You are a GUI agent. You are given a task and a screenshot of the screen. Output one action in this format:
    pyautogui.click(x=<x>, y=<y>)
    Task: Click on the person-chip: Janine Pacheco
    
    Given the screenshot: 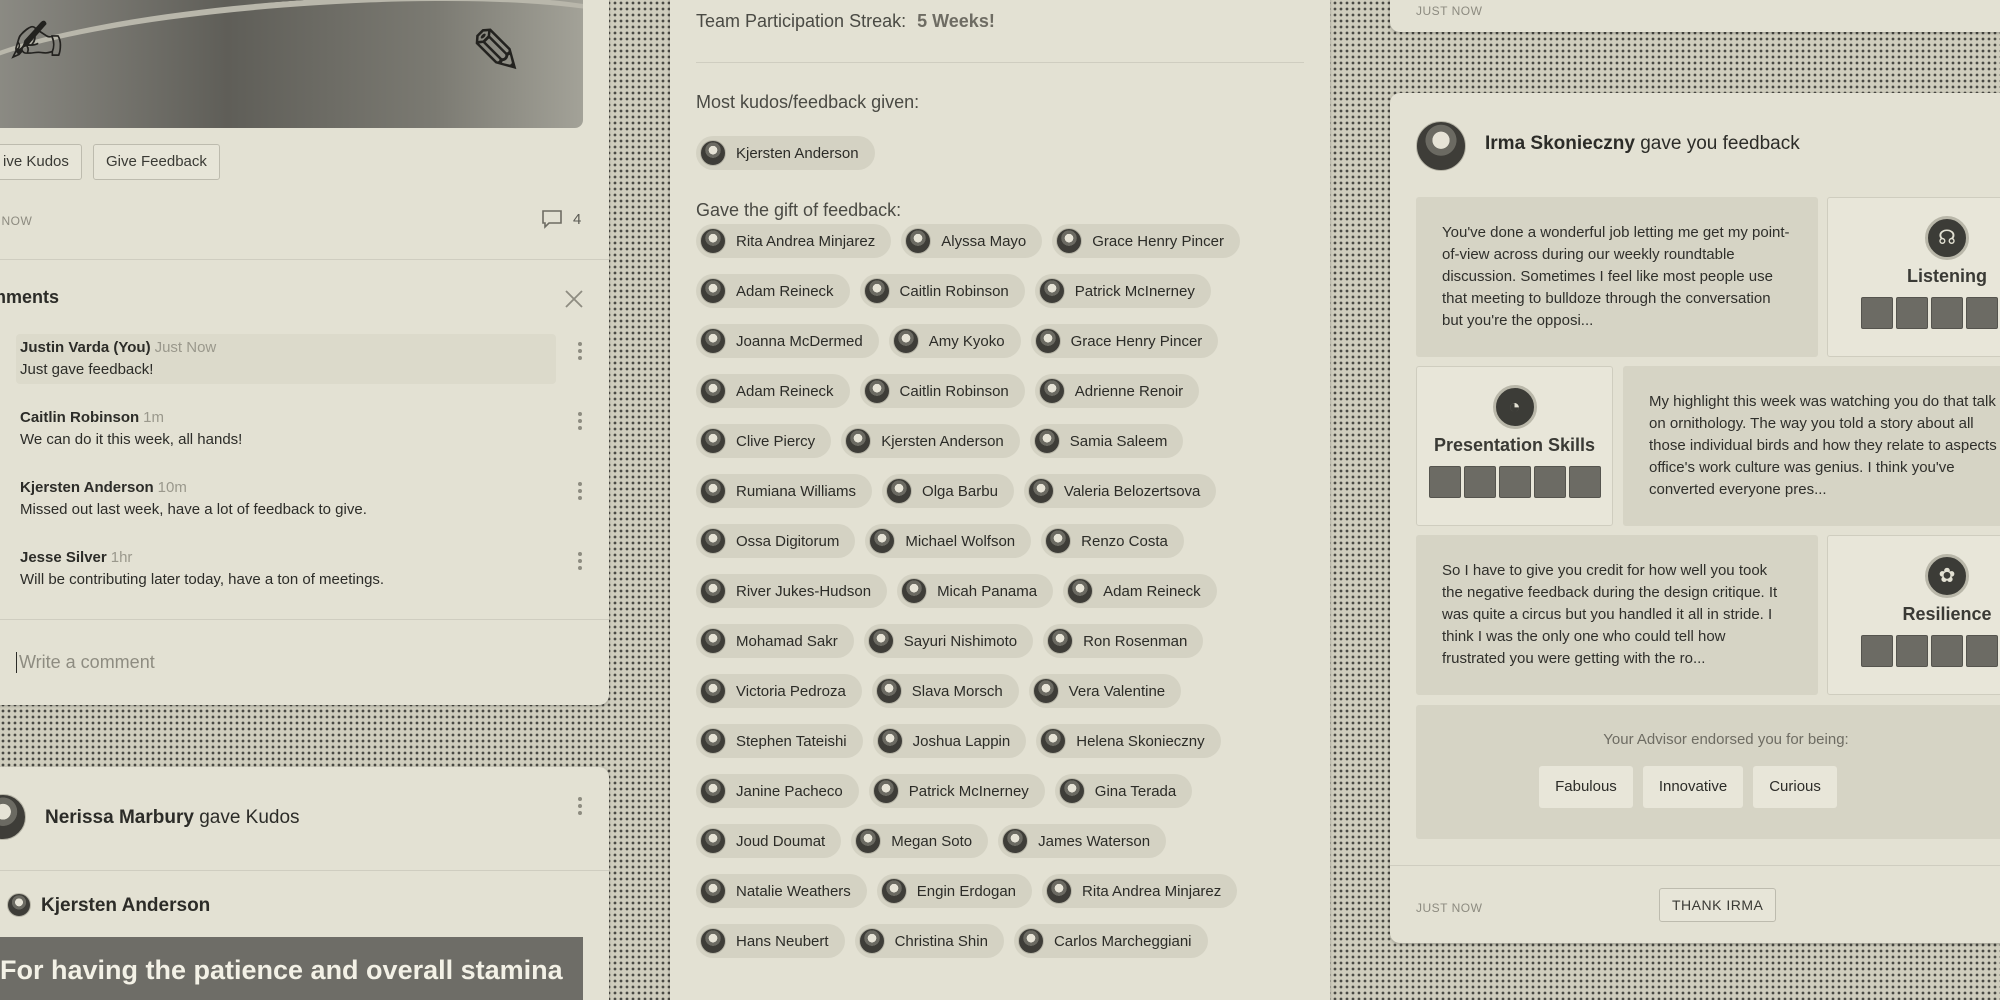 What is the action you would take?
    pyautogui.click(x=777, y=791)
    